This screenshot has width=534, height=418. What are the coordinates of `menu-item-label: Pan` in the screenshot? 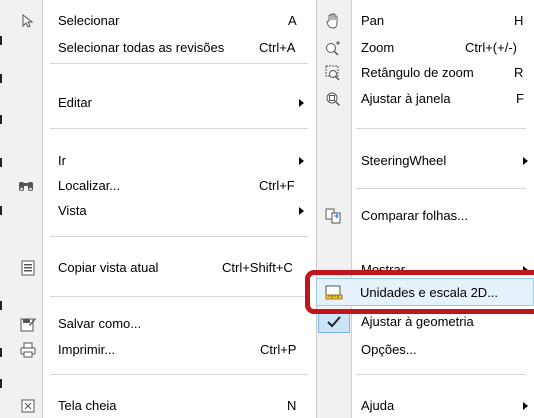 It's located at (373, 20).